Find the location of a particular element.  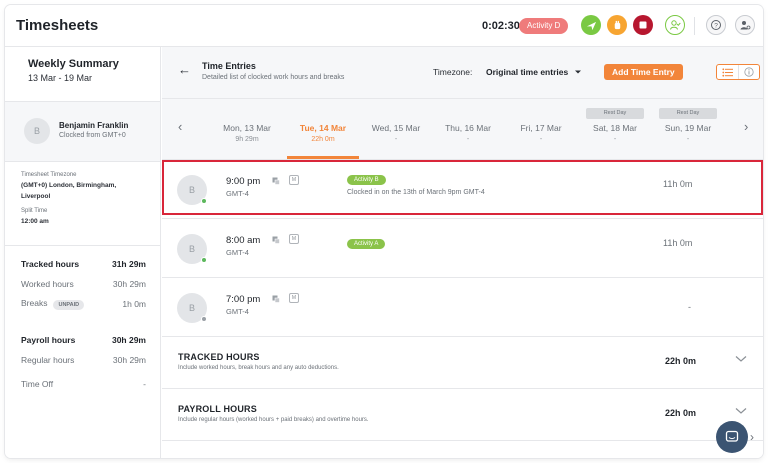

device-icon is located at coordinates (276, 299).